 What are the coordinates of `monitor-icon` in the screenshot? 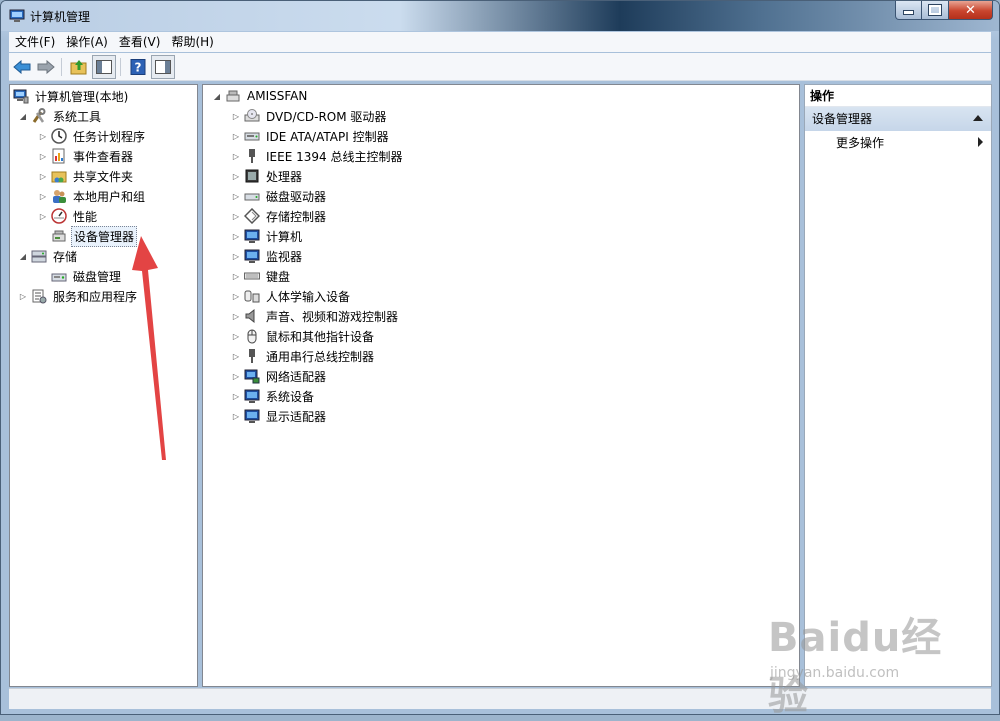 It's located at (252, 256).